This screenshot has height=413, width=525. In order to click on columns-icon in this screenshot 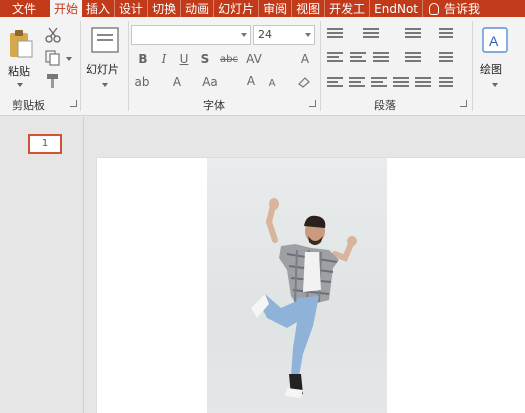, I will do `click(381, 57)`.